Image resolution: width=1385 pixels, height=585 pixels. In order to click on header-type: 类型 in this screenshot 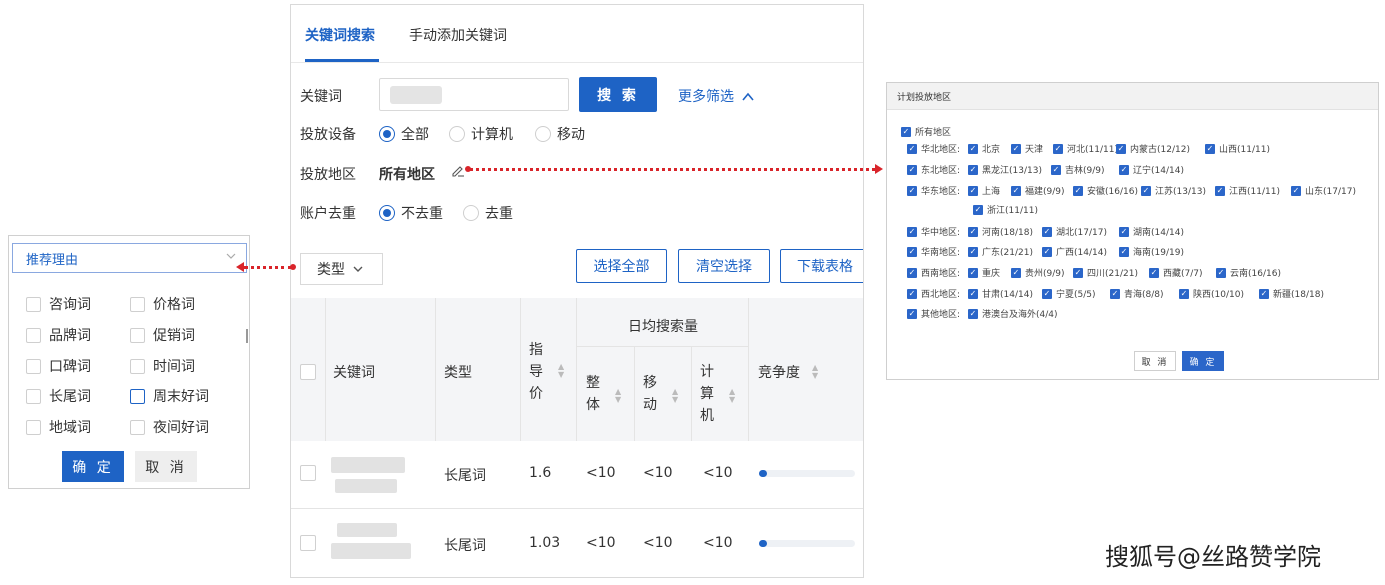, I will do `click(458, 372)`.